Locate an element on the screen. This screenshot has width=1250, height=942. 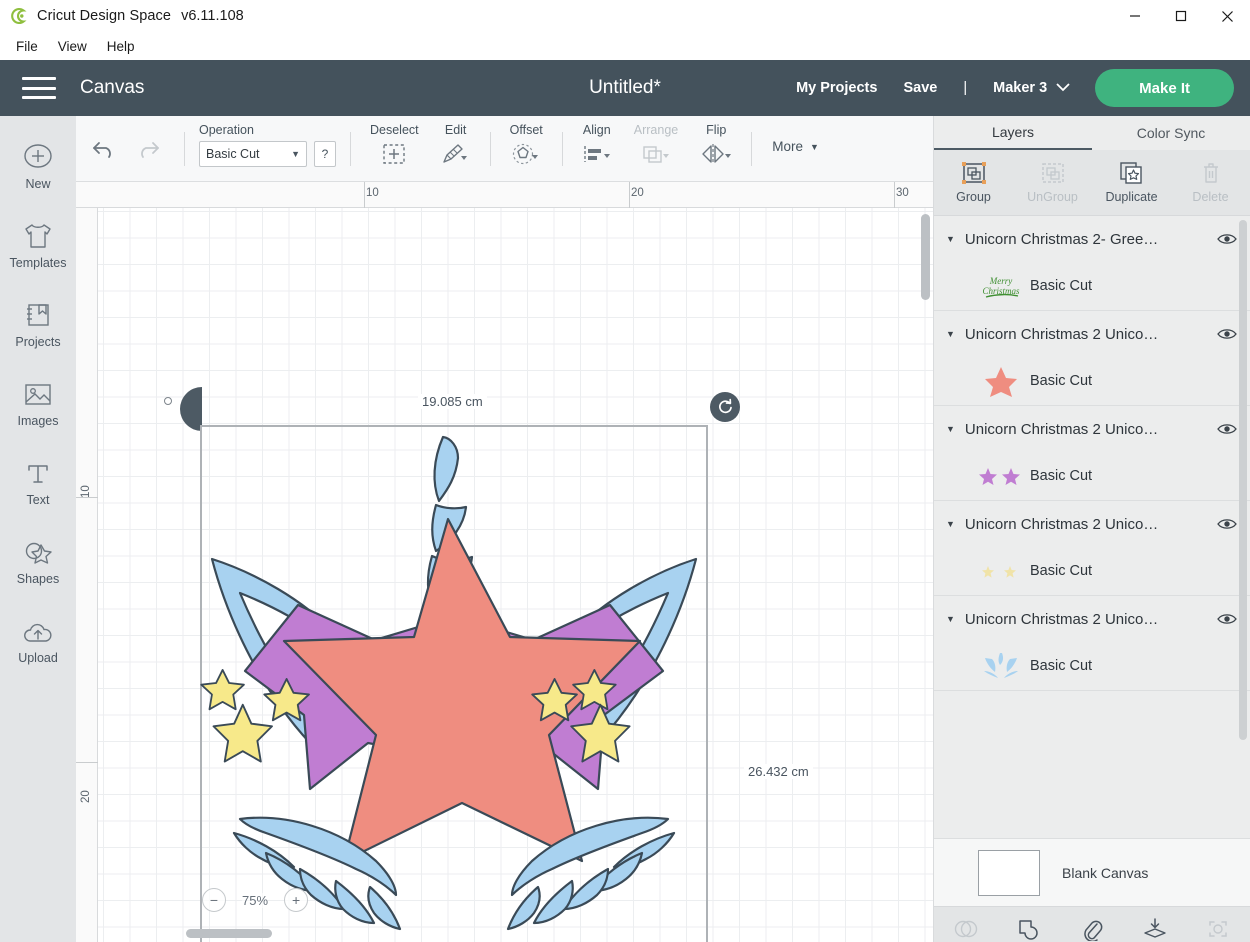
sidebar-item-new: New is located at coordinates (38, 164).